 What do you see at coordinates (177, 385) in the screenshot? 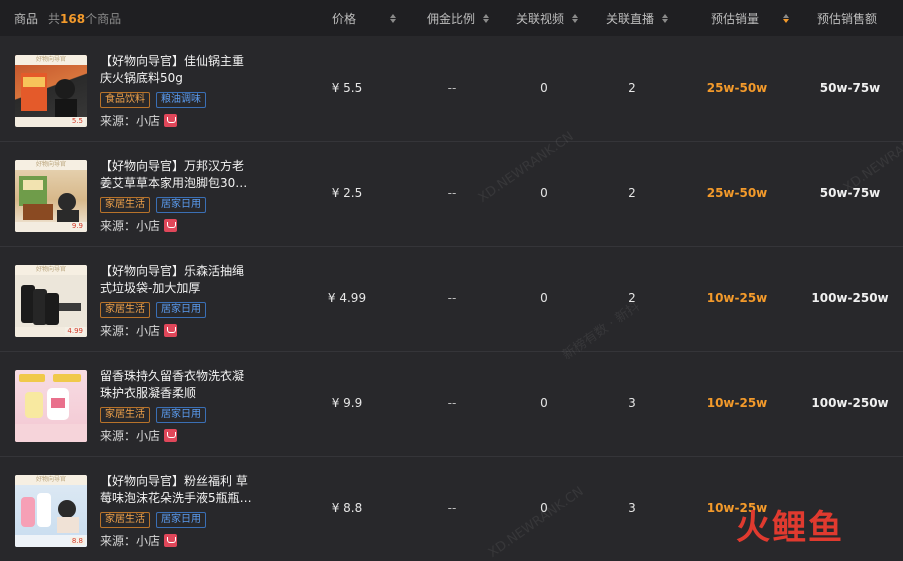
I see `product-title: 留香珠持久留香衣物洗衣凝珠护衣服凝香柔顺` at bounding box center [177, 385].